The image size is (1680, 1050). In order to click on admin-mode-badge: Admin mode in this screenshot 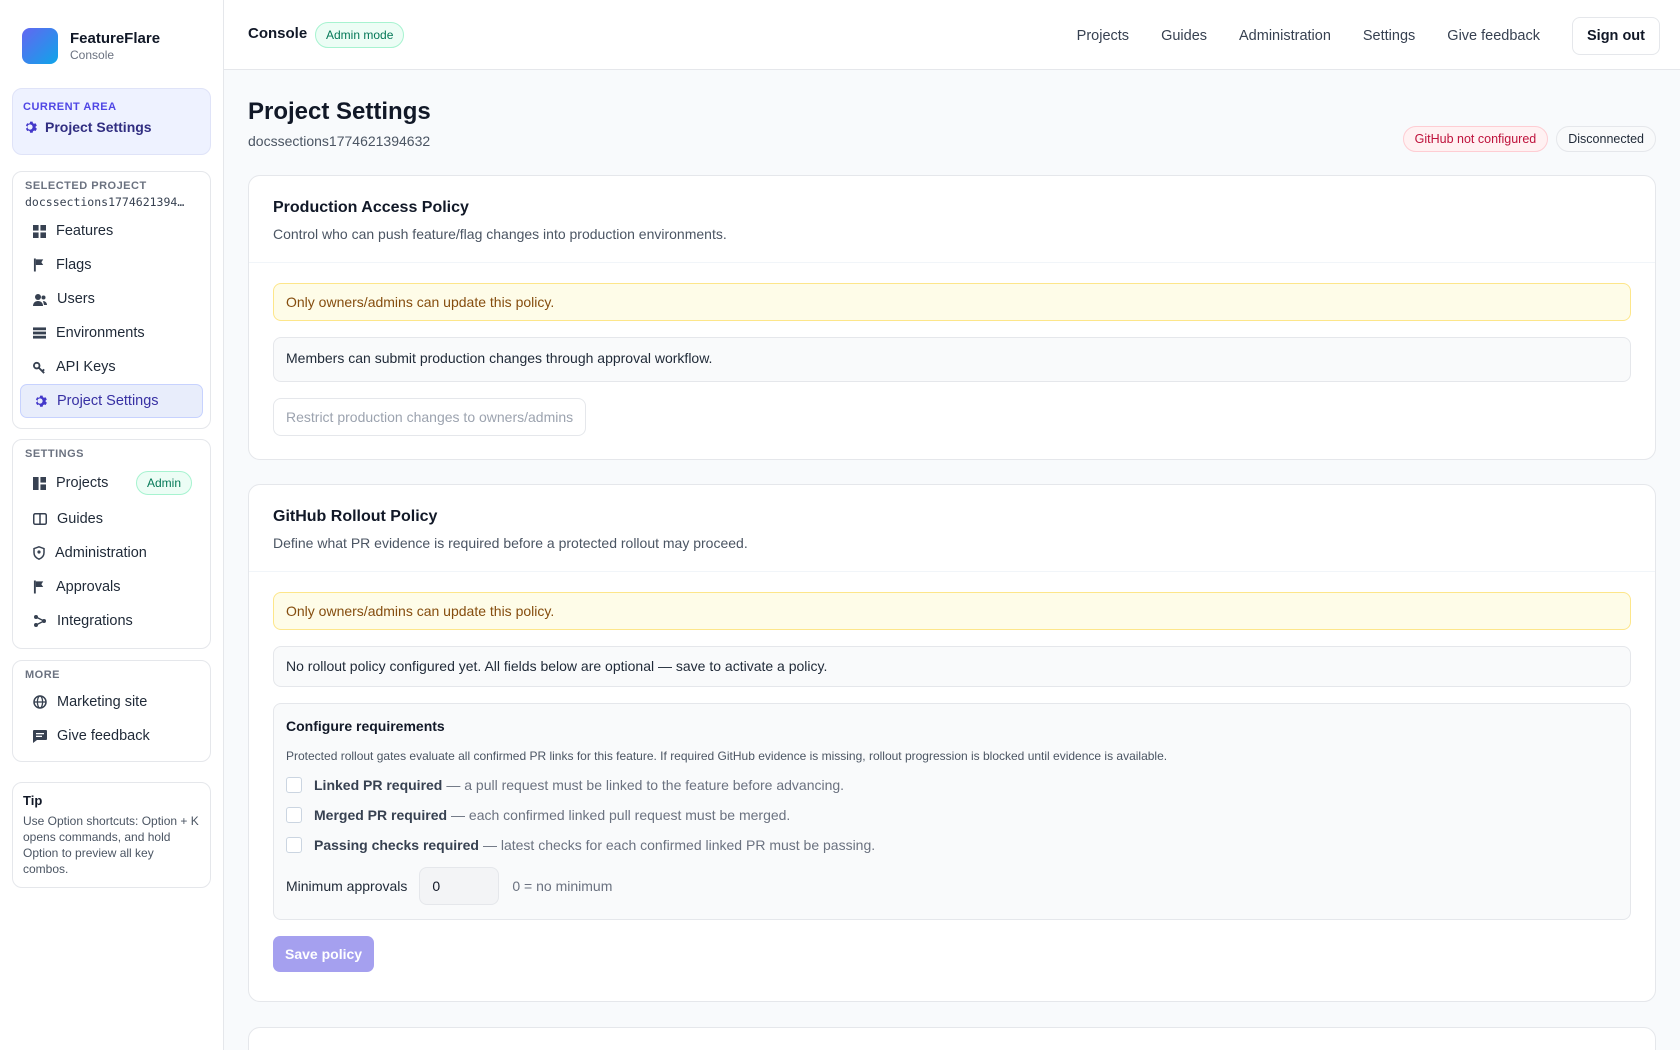, I will do `click(360, 35)`.